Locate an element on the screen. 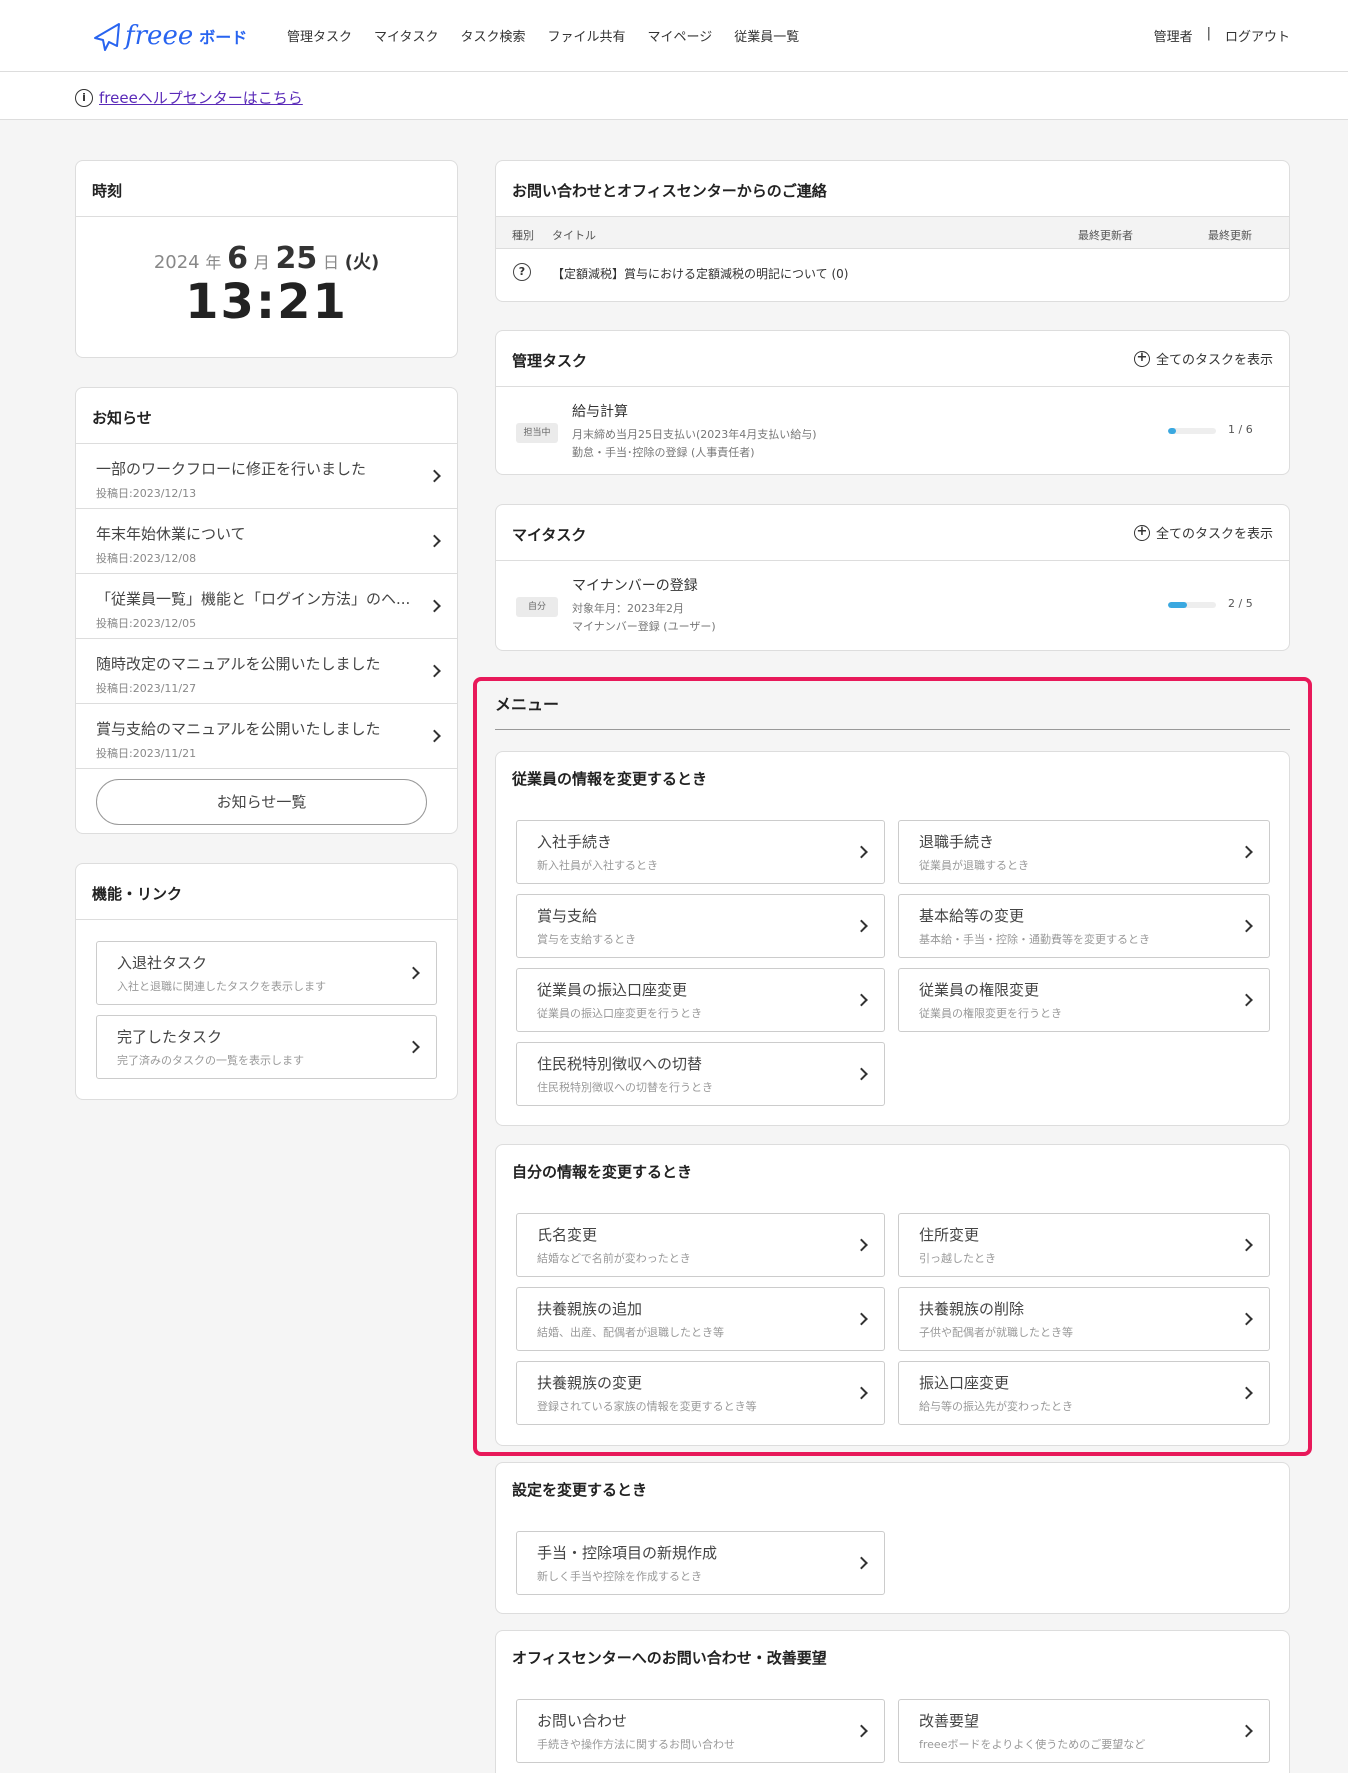  notice-title: 随時改定のマニュアルを公開いたしました is located at coordinates (238, 664).